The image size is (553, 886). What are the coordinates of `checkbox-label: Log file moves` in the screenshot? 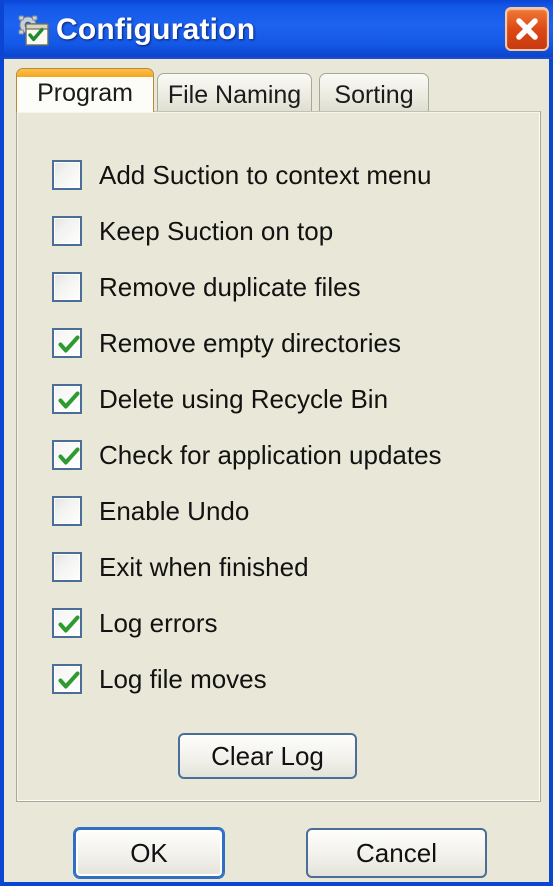 It's located at (183, 678).